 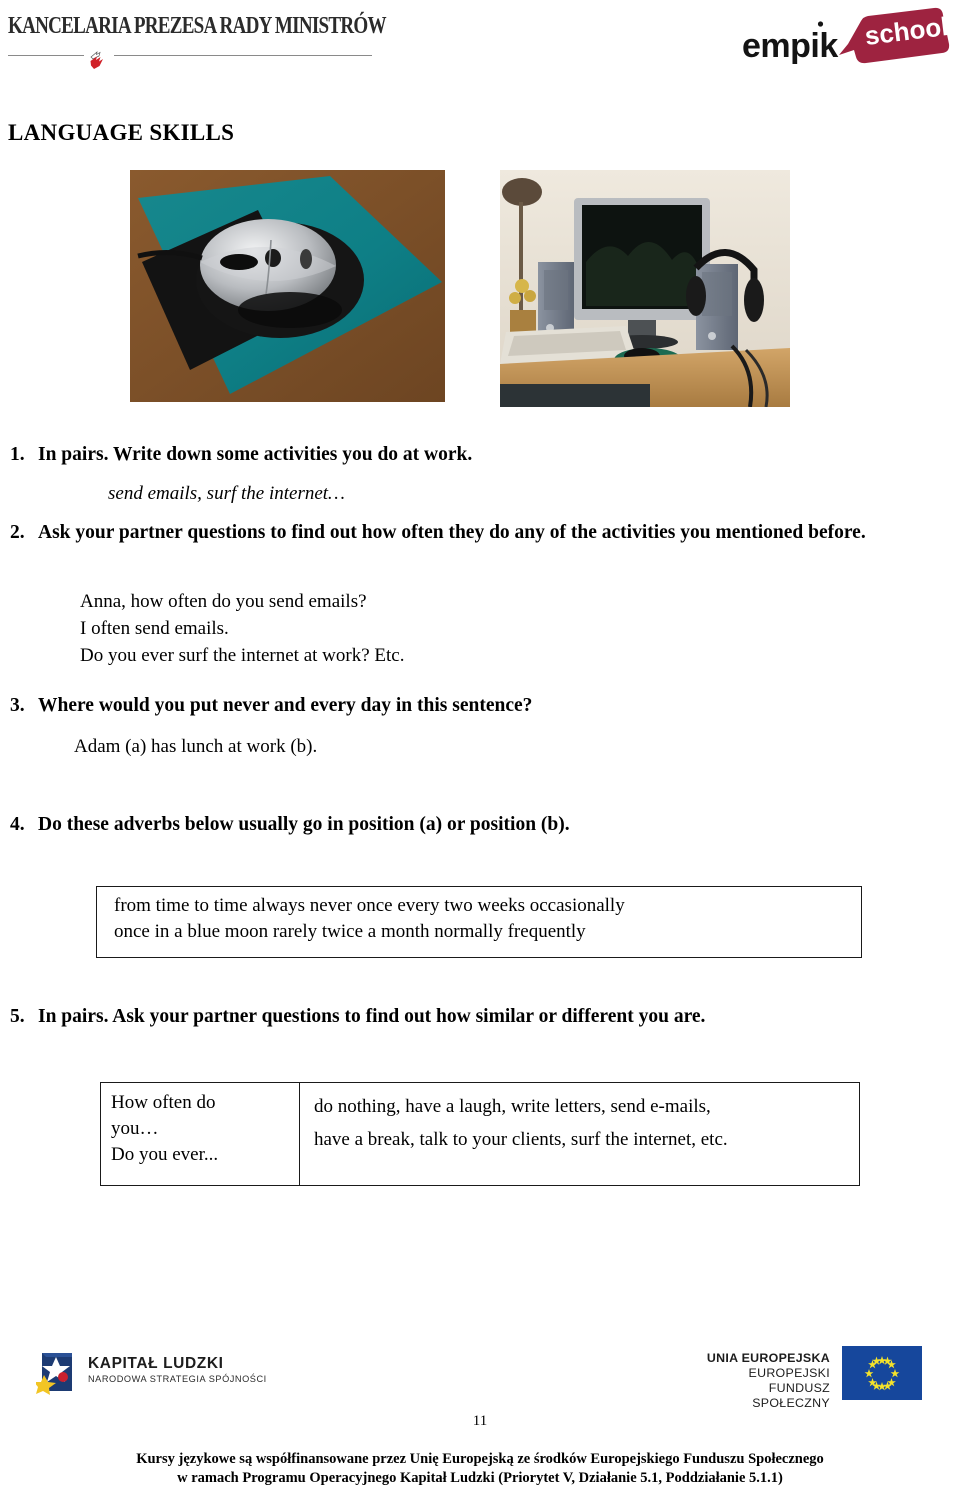 I want to click on exercise-4-number: 4., so click(x=17, y=824).